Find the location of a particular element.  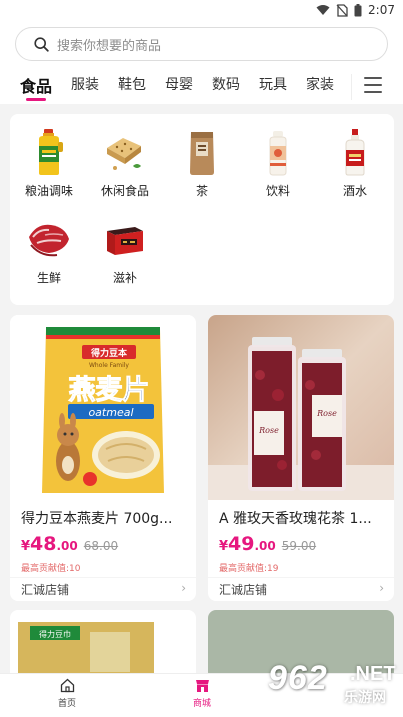

tab-food: 食品 is located at coordinates (36, 85).